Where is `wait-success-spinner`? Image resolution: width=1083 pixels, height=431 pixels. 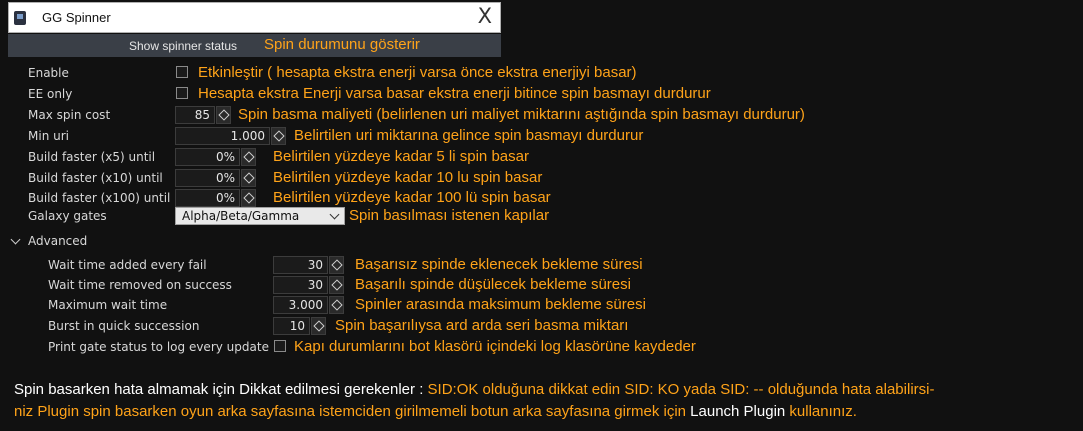 wait-success-spinner is located at coordinates (336, 285).